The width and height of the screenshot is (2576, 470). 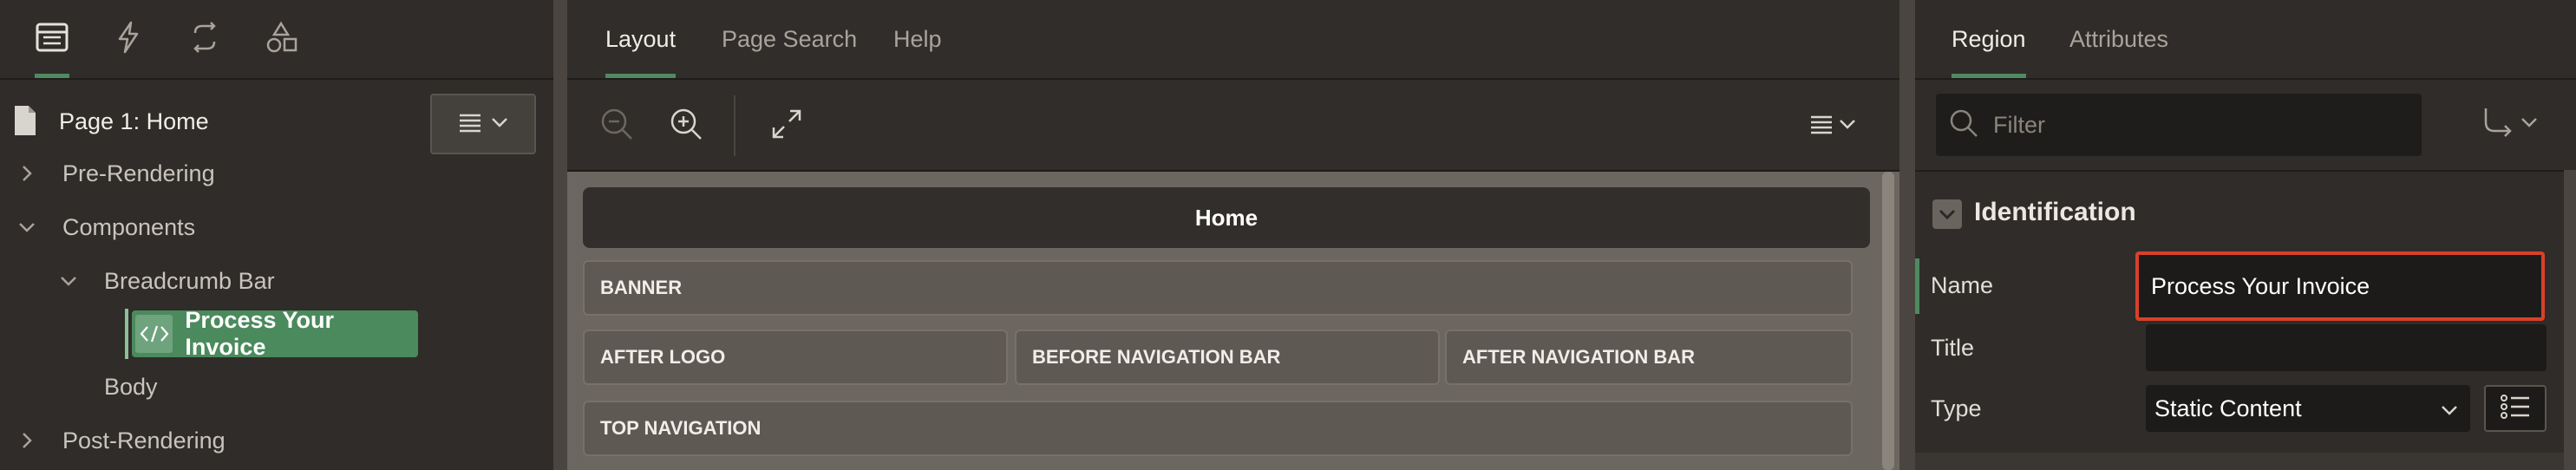 What do you see at coordinates (1218, 428) in the screenshot?
I see `top-navigation-slot: TOP NAVIGATION` at bounding box center [1218, 428].